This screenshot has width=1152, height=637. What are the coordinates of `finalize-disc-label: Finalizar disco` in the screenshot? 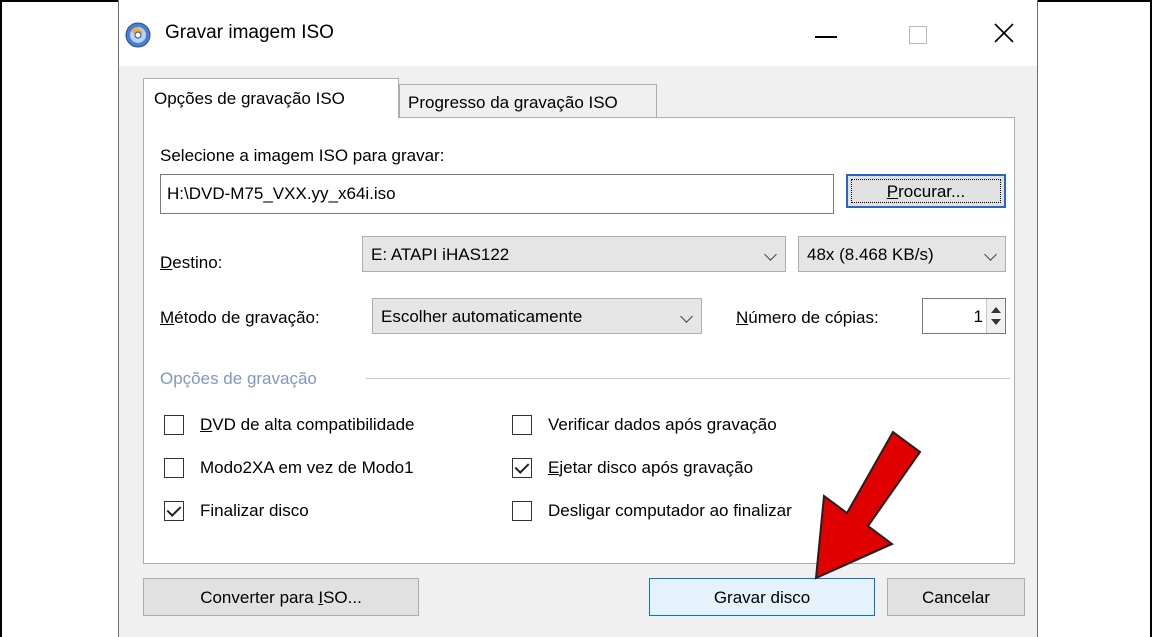 It's located at (254, 510).